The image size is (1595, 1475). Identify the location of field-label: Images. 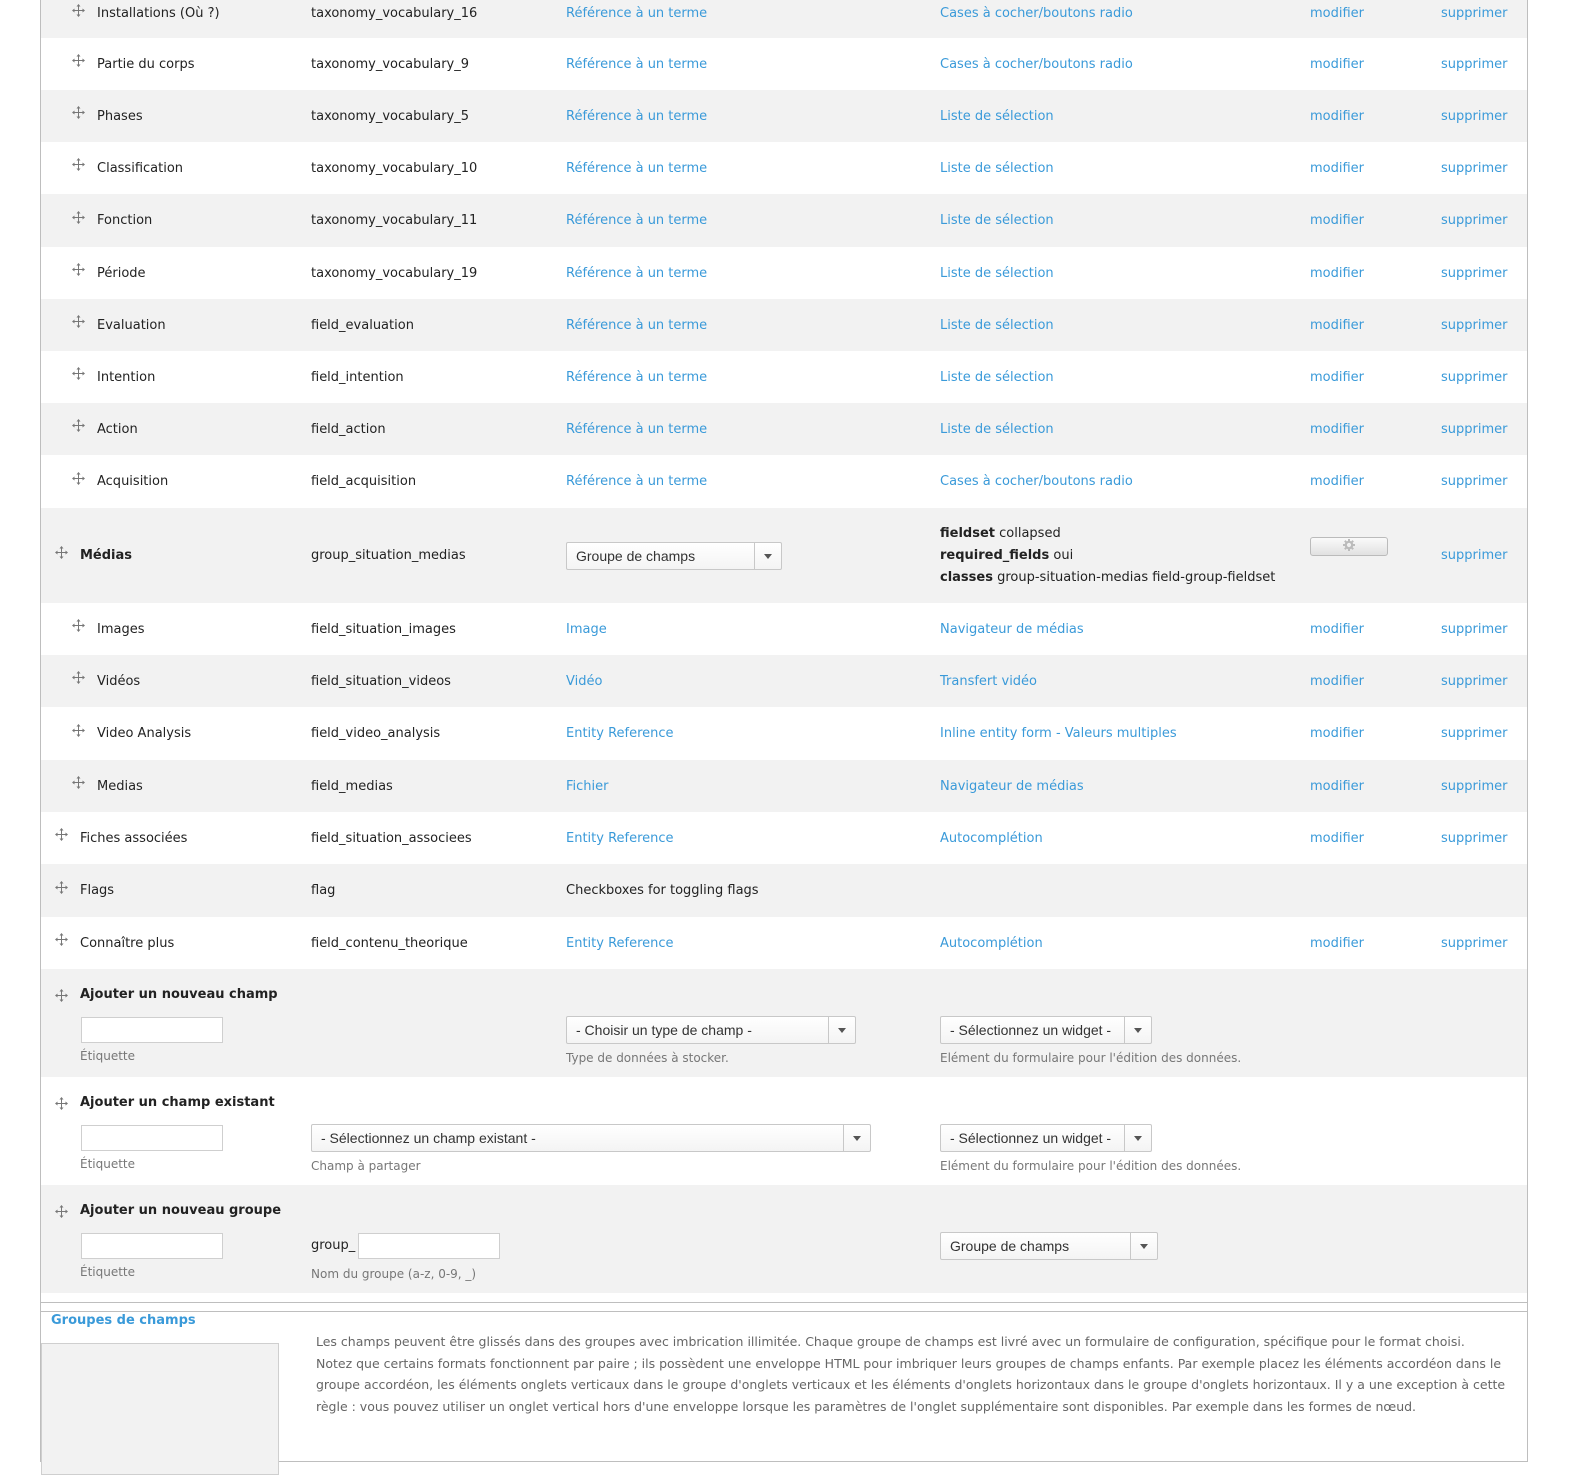
(121, 629).